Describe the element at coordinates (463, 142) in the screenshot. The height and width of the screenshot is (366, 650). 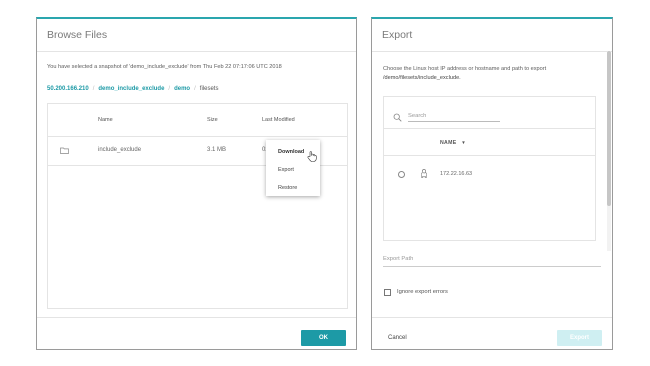
I see `sort-desc-icon: ▼` at that location.